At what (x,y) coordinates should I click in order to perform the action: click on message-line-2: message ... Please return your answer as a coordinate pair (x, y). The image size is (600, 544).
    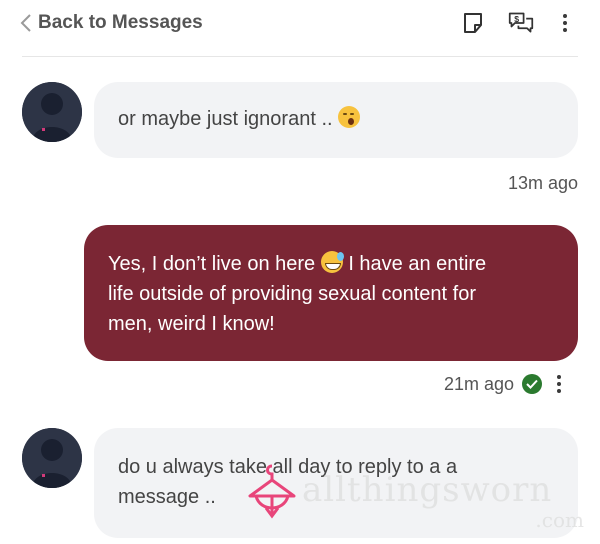
    Looking at the image, I should click on (167, 497).